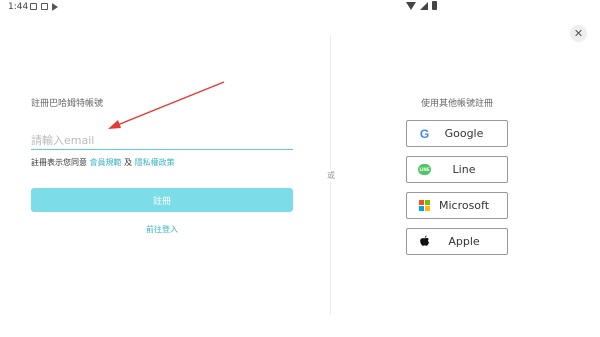 The height and width of the screenshot is (337, 600). I want to click on app-notification-icon, so click(44, 6).